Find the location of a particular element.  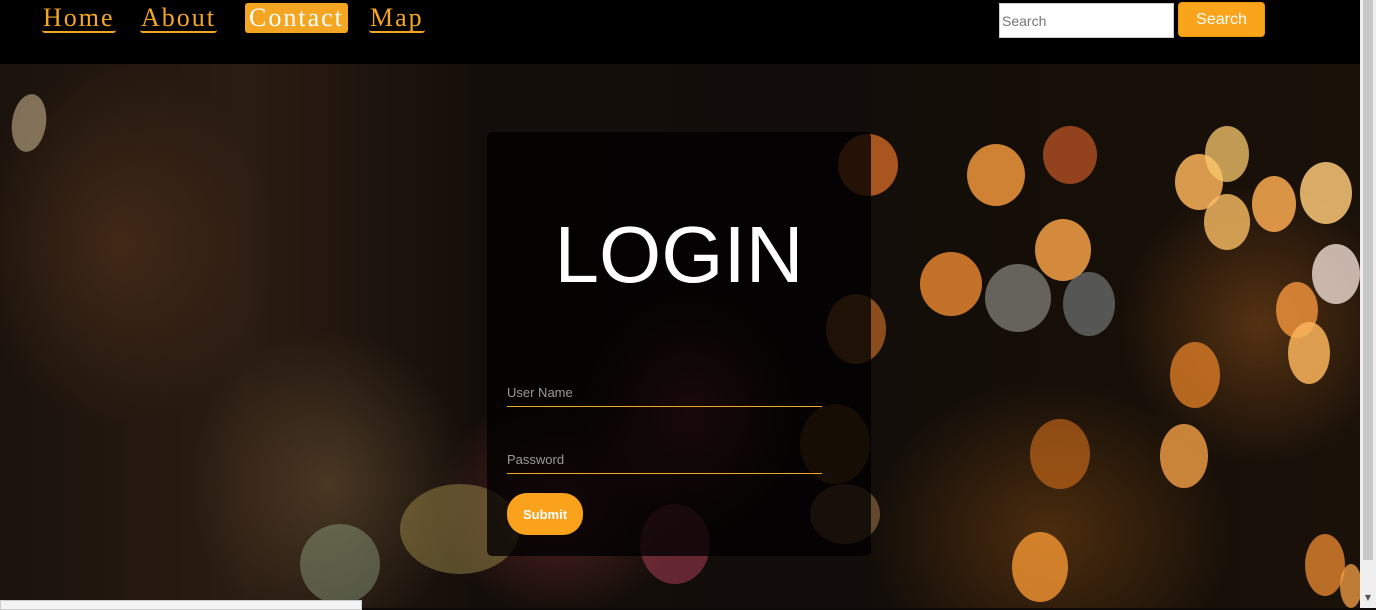

search-input is located at coordinates (1086, 20).